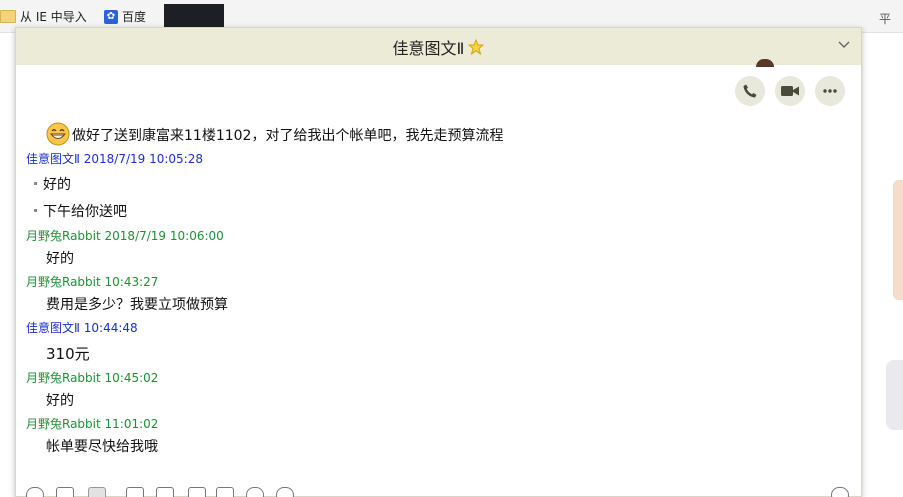  I want to click on chevron-down-icon, so click(844, 45).